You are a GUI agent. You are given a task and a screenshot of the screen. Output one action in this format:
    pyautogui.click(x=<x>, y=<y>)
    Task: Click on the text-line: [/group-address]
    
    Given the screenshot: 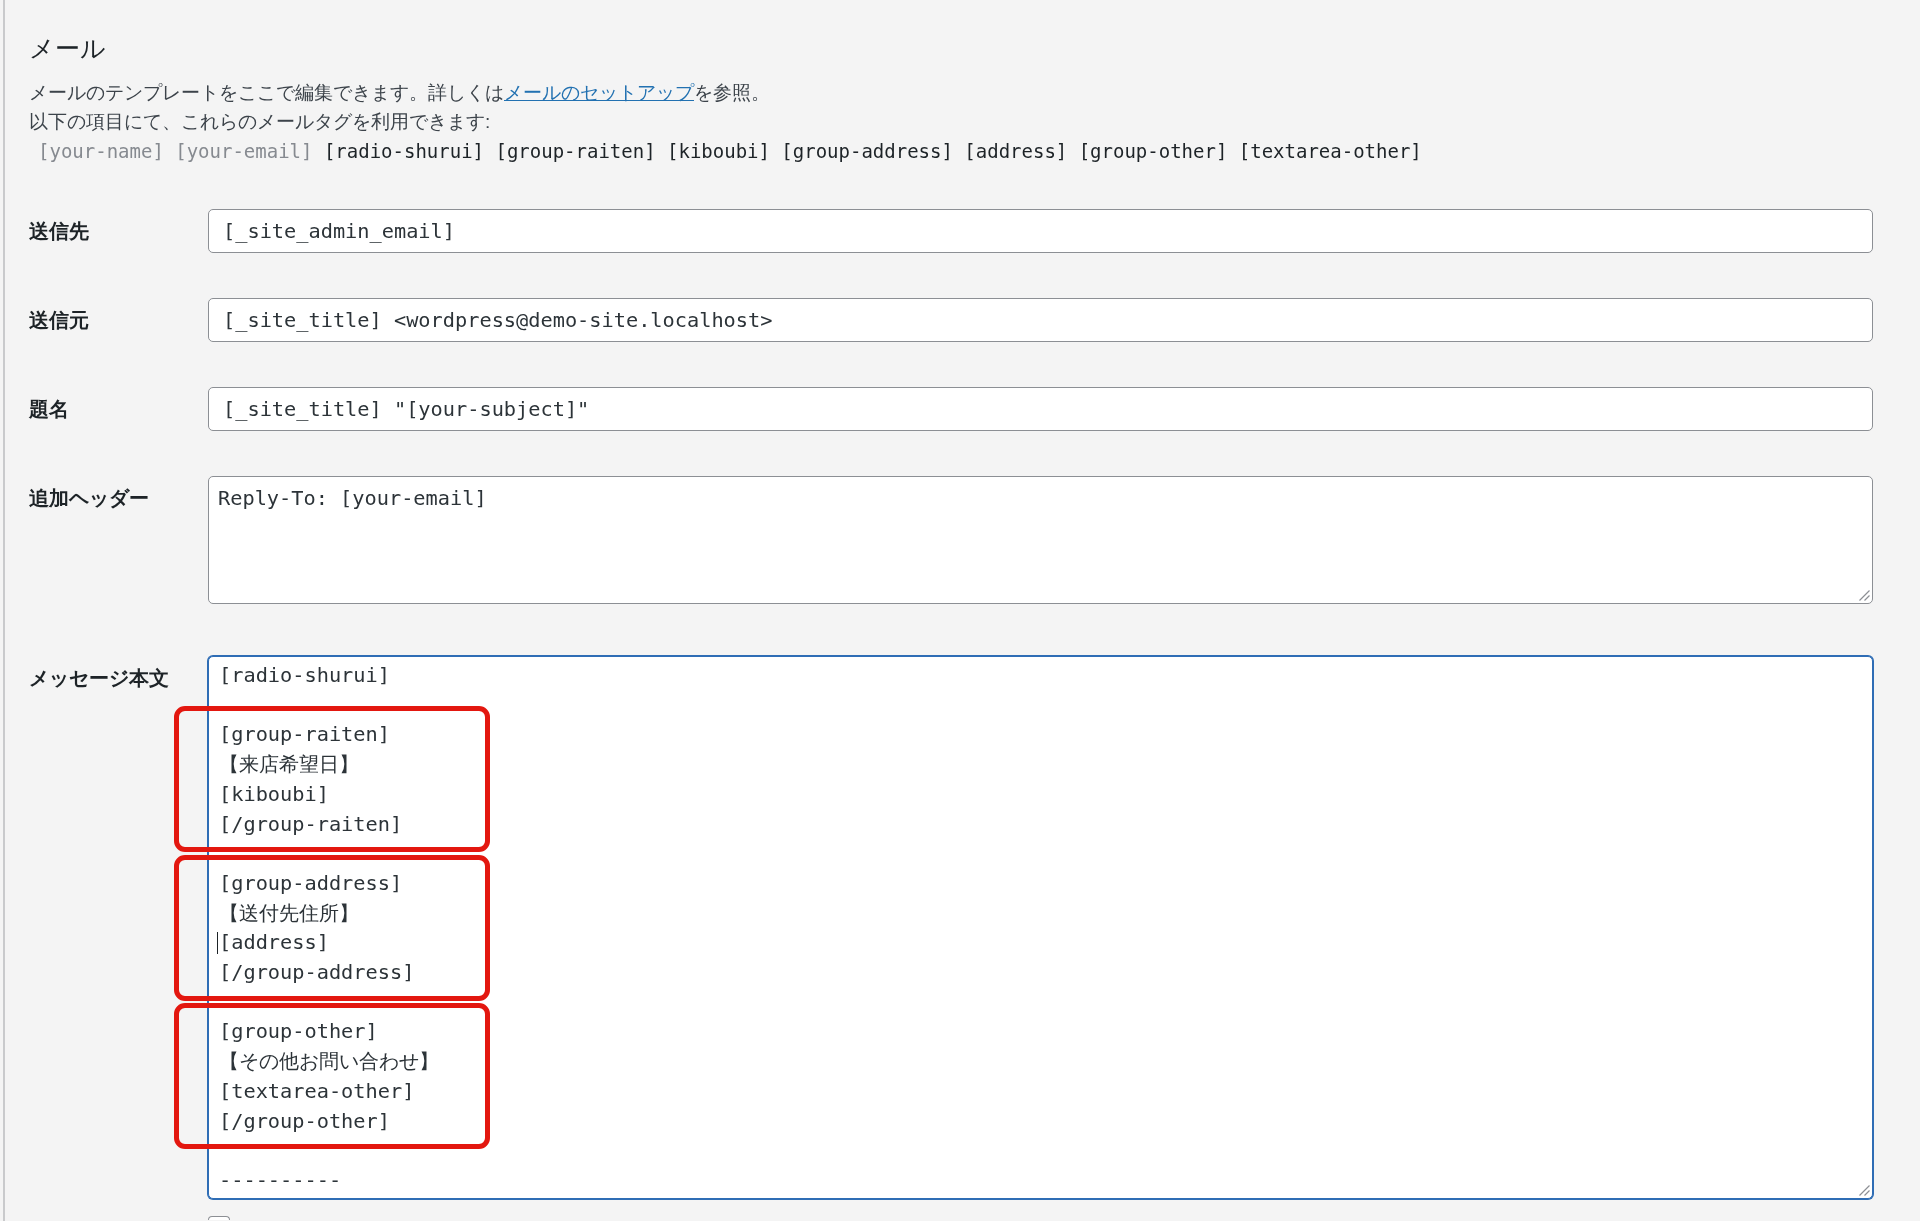 What is the action you would take?
    pyautogui.click(x=317, y=972)
    